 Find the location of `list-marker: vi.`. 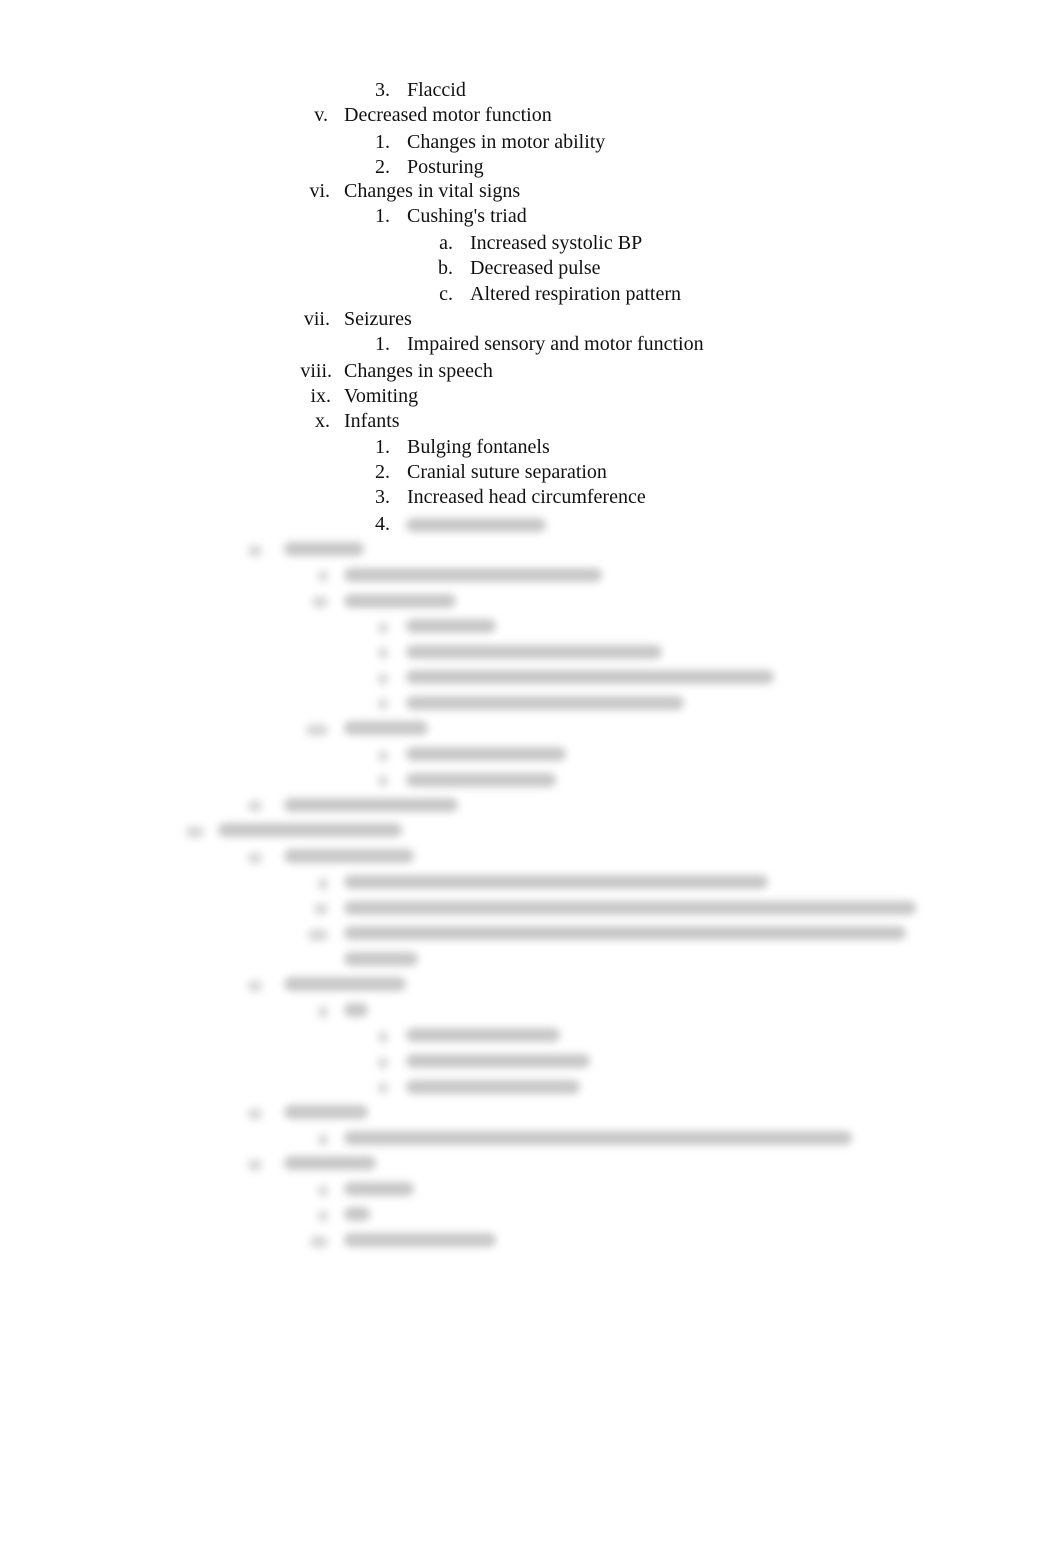

list-marker: vi. is located at coordinates (319, 191).